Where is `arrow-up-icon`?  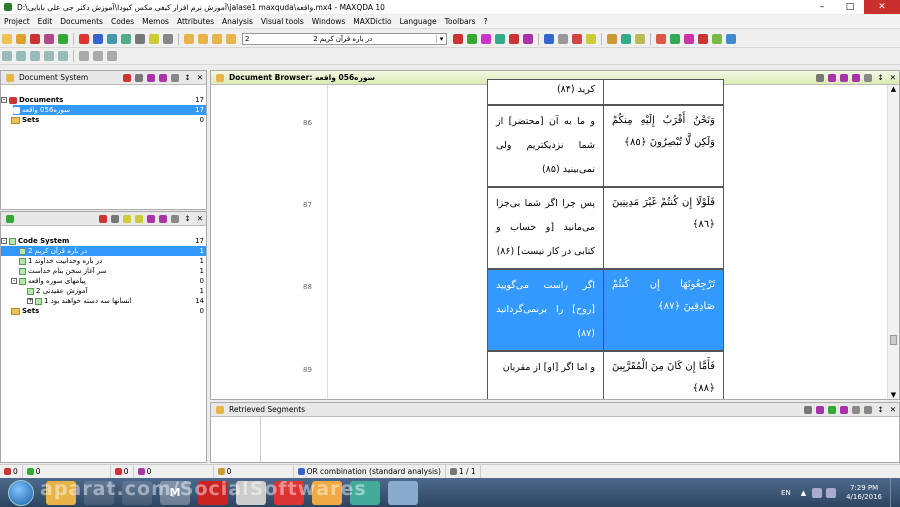
arrow-up-icon is located at coordinates (7, 56).